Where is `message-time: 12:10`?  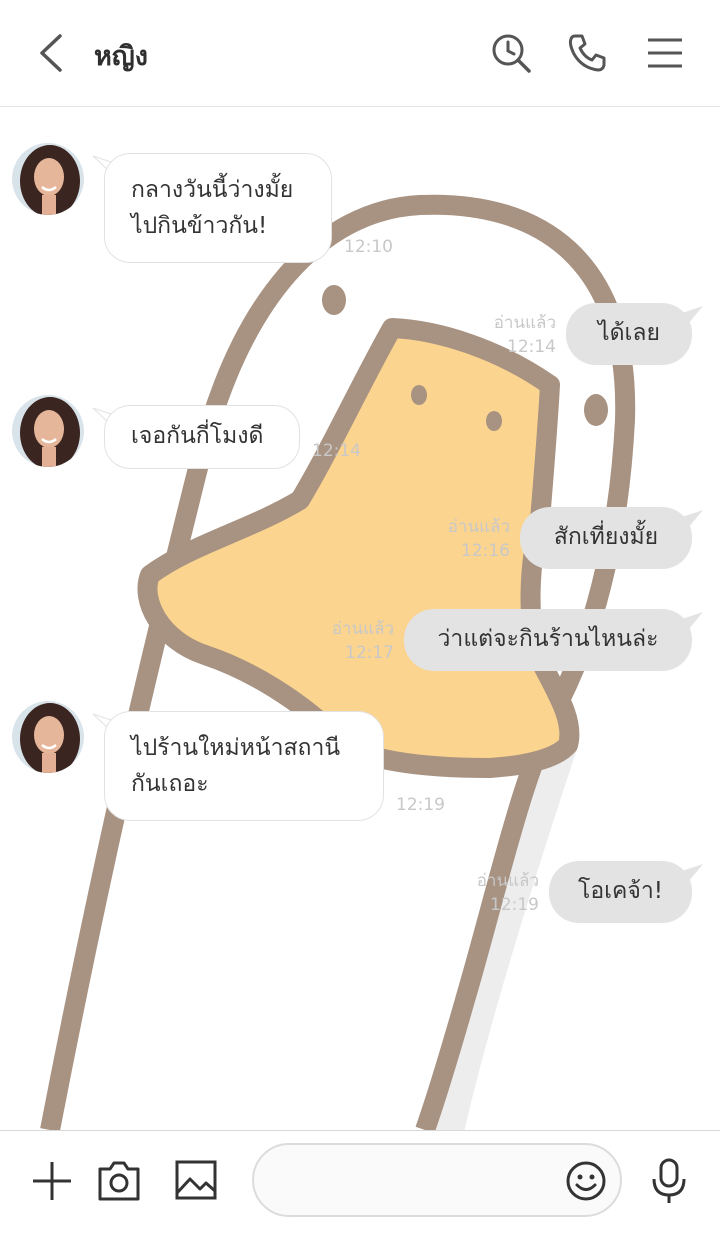
message-time: 12:10 is located at coordinates (368, 247).